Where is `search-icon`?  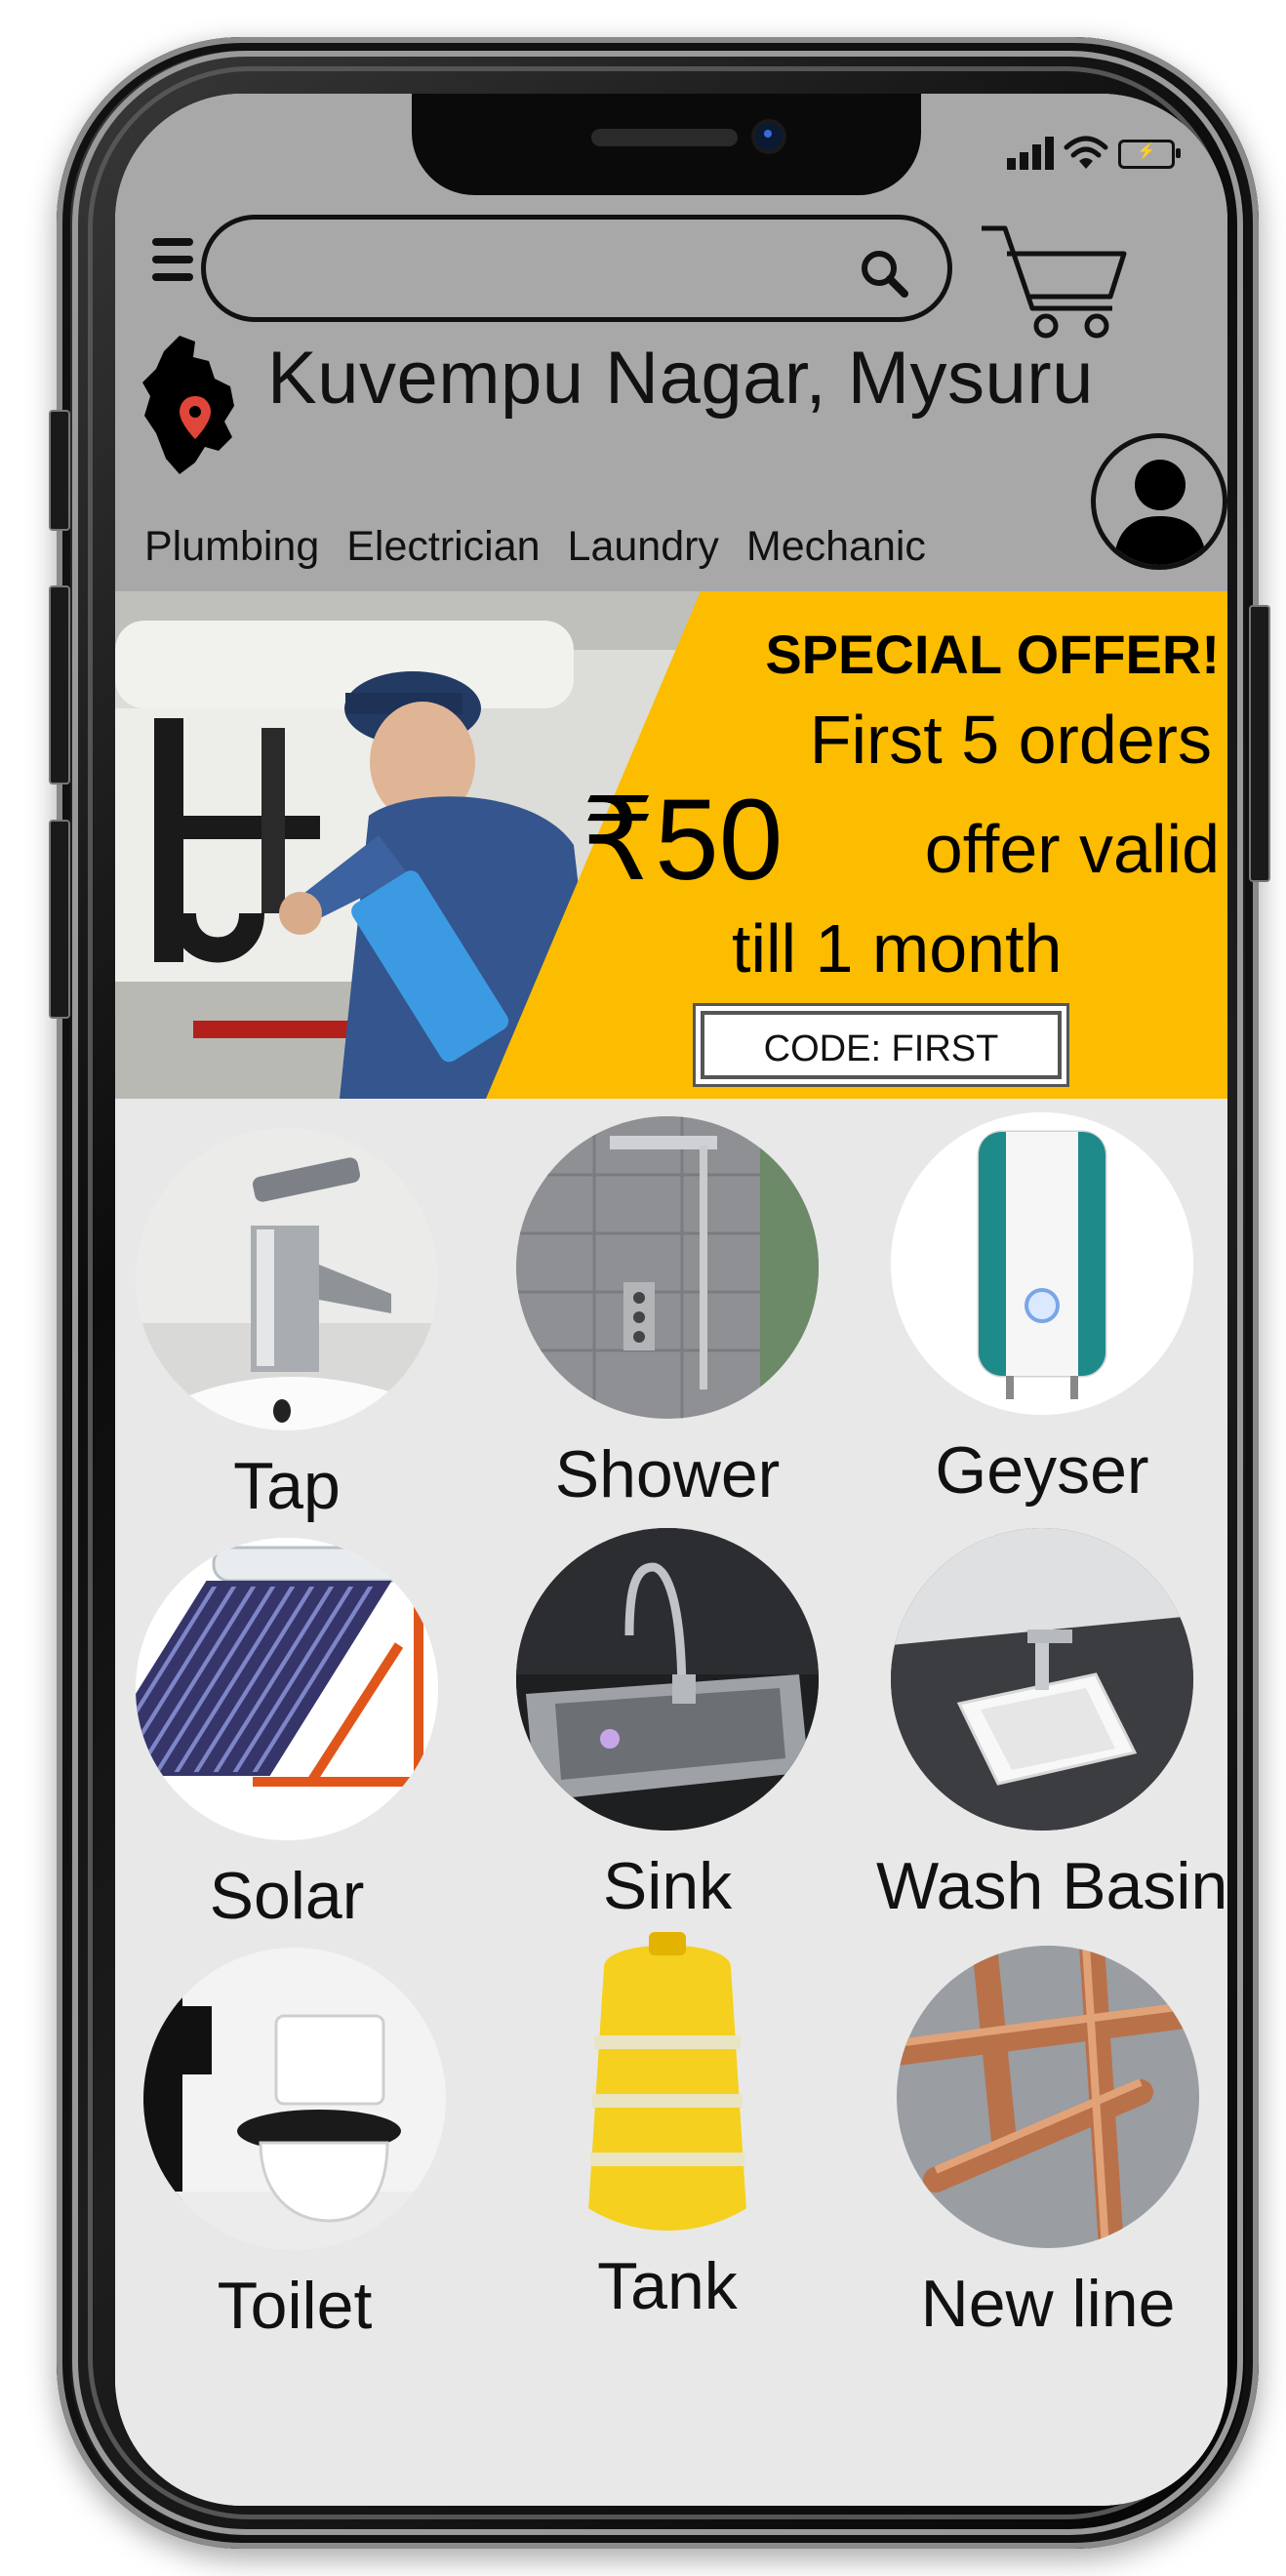 search-icon is located at coordinates (885, 274).